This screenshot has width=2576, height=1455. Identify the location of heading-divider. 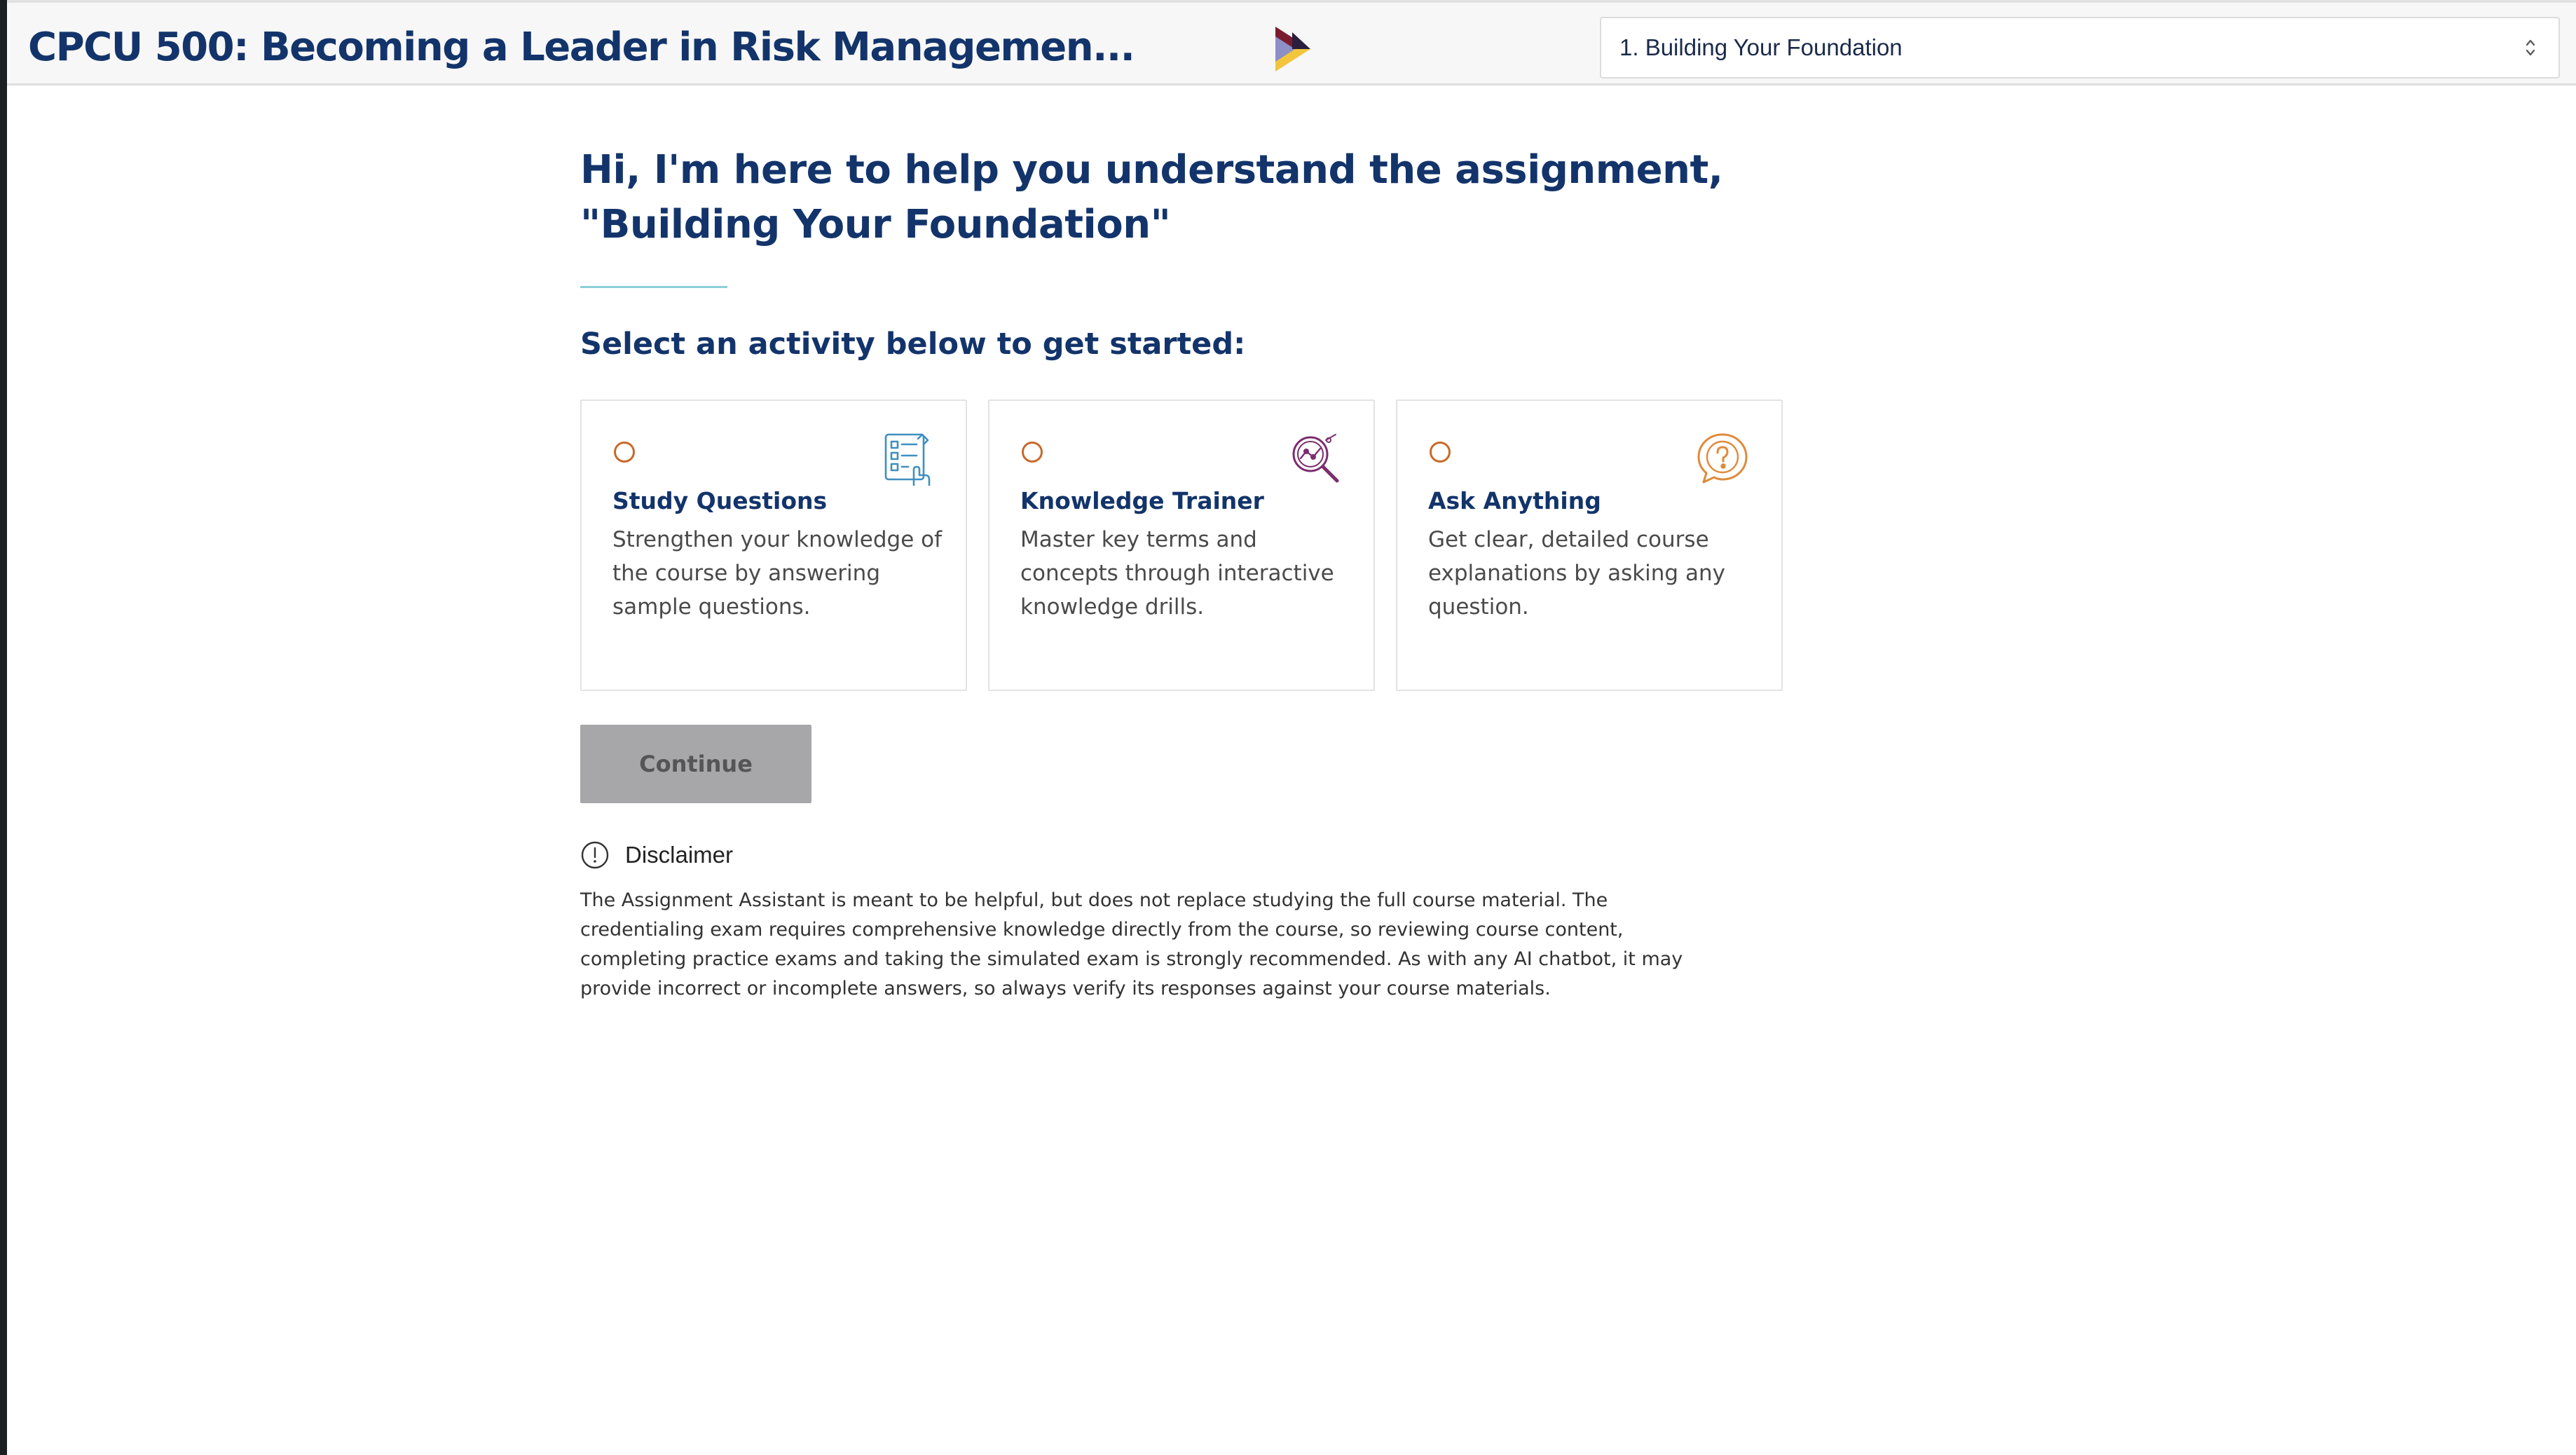
(653, 287).